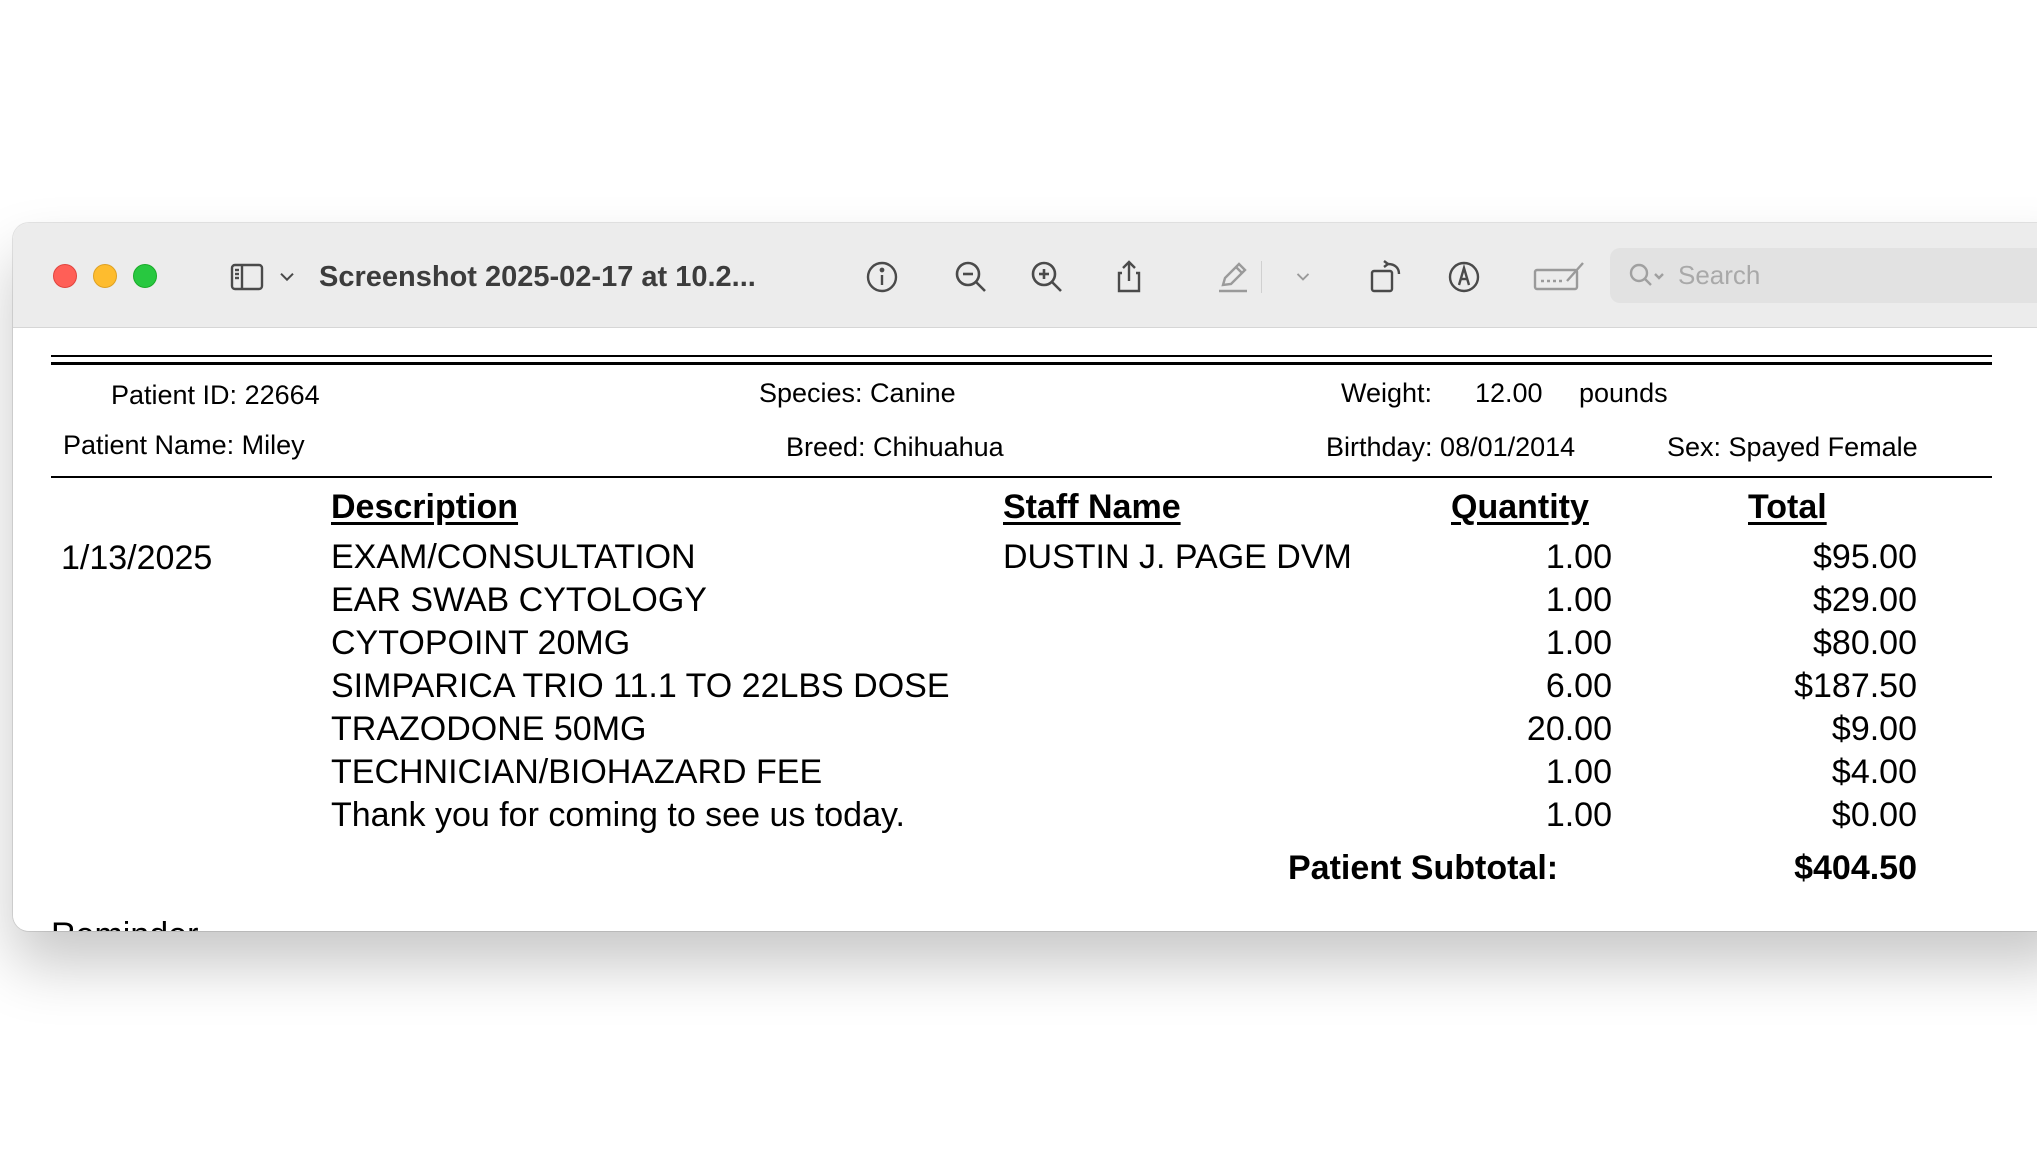 The width and height of the screenshot is (2037, 1150). I want to click on species: Species: Canine, so click(857, 393).